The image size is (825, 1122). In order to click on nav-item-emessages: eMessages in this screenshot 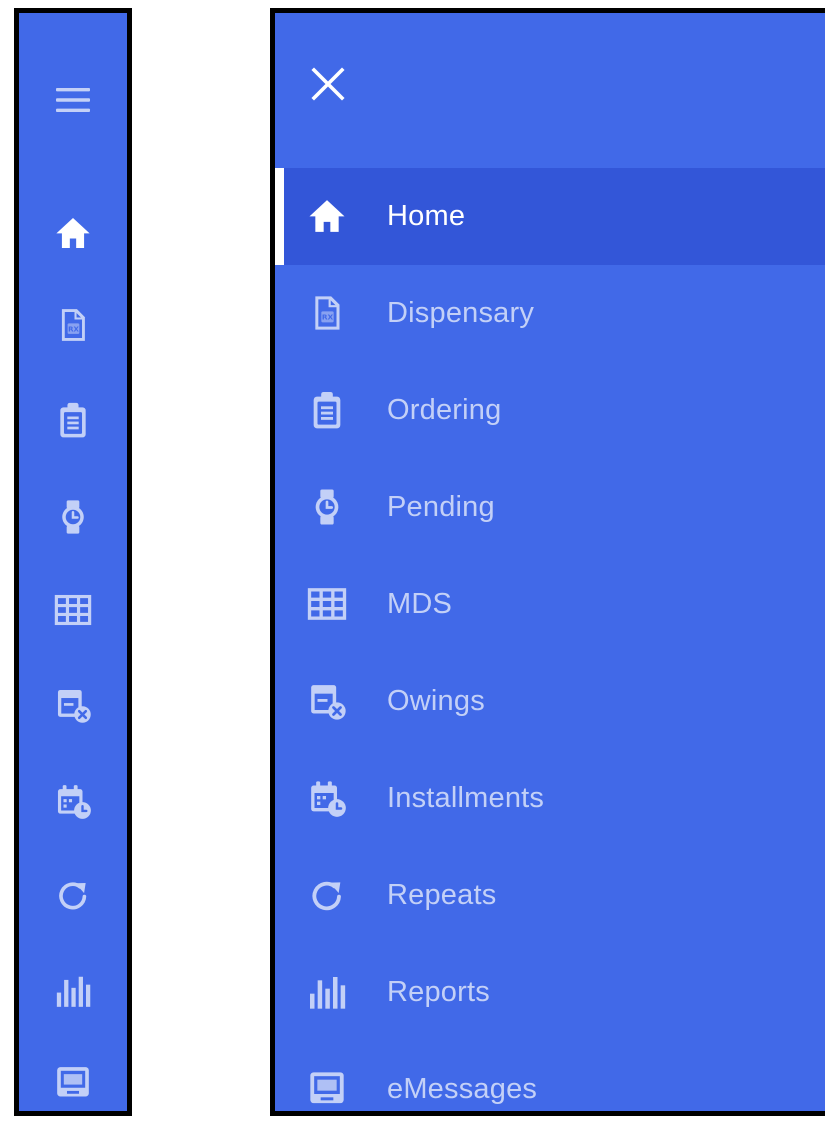, I will do `click(550, 1076)`.